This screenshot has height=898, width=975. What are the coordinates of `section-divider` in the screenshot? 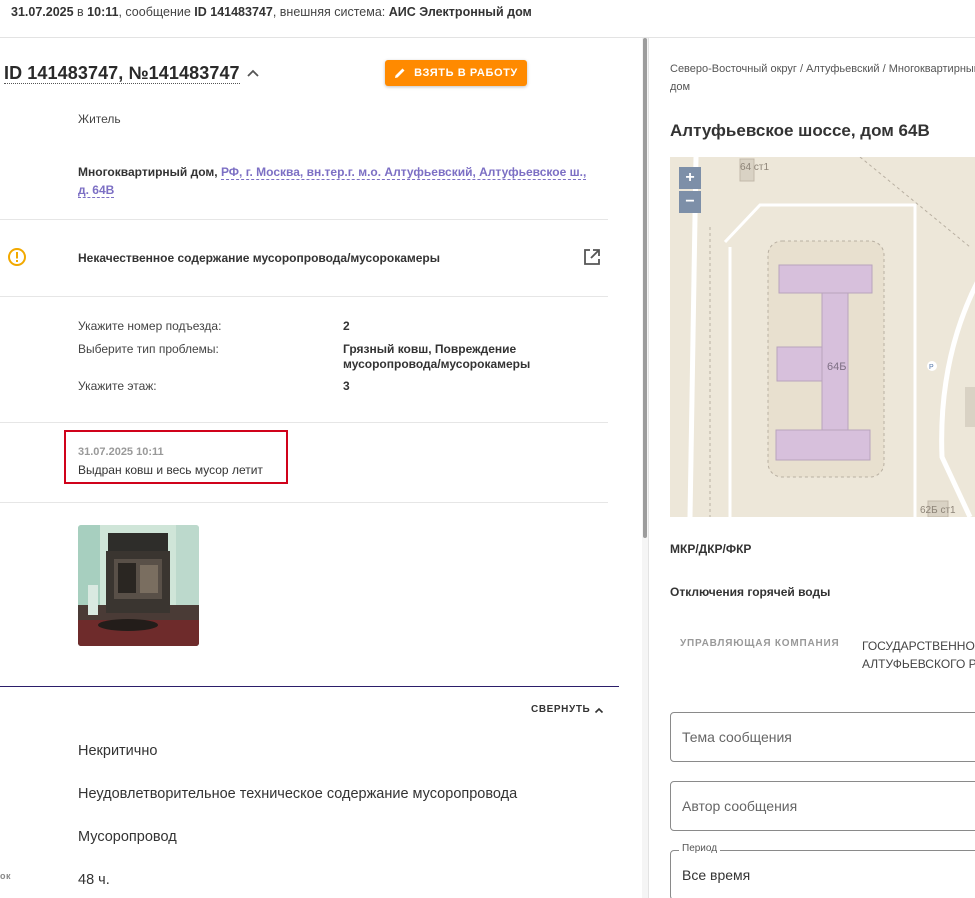 It's located at (309, 686).